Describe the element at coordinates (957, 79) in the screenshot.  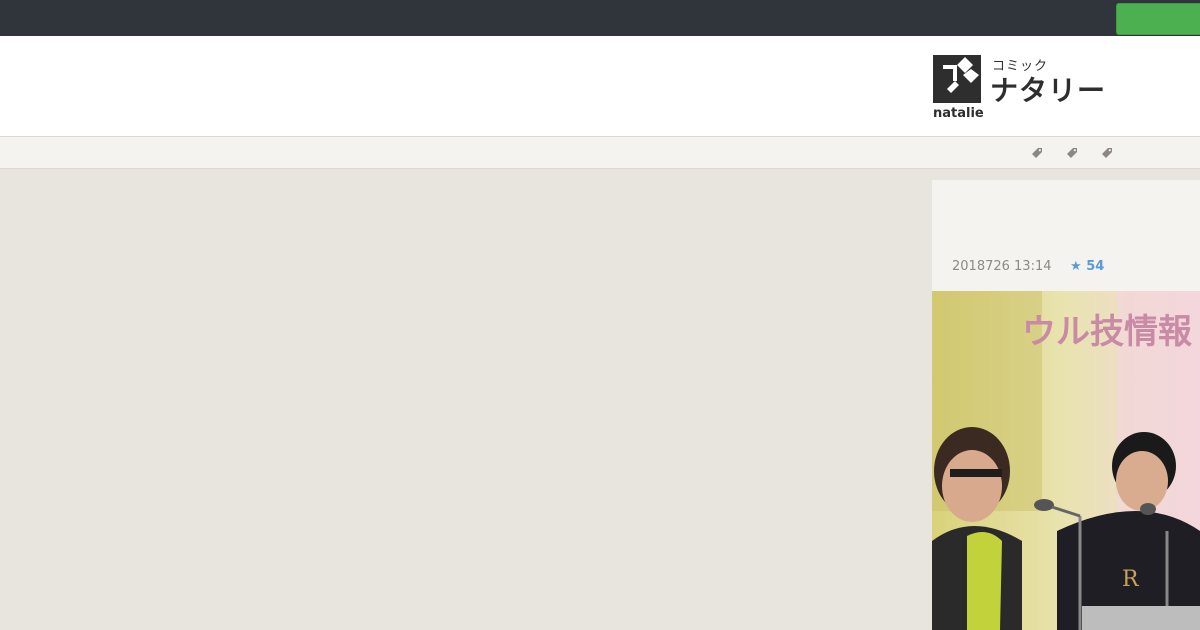
I see `natalie-logo-icon` at that location.